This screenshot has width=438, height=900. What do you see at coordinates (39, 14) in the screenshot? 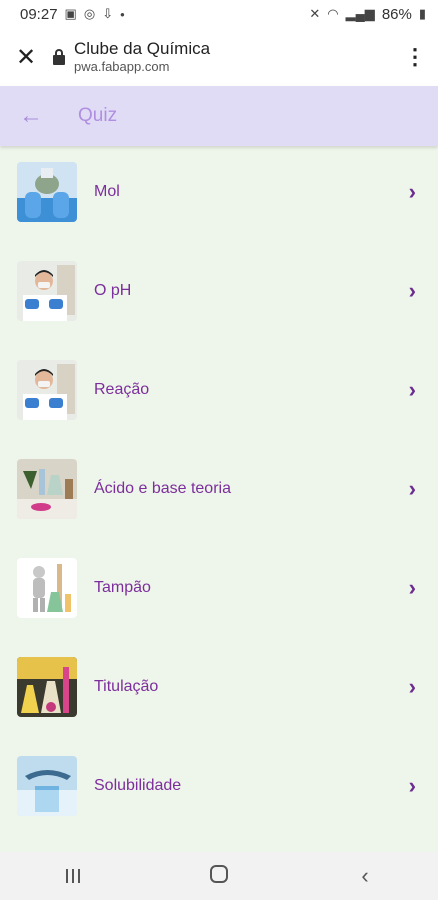
I see `status-time: 09:27` at bounding box center [39, 14].